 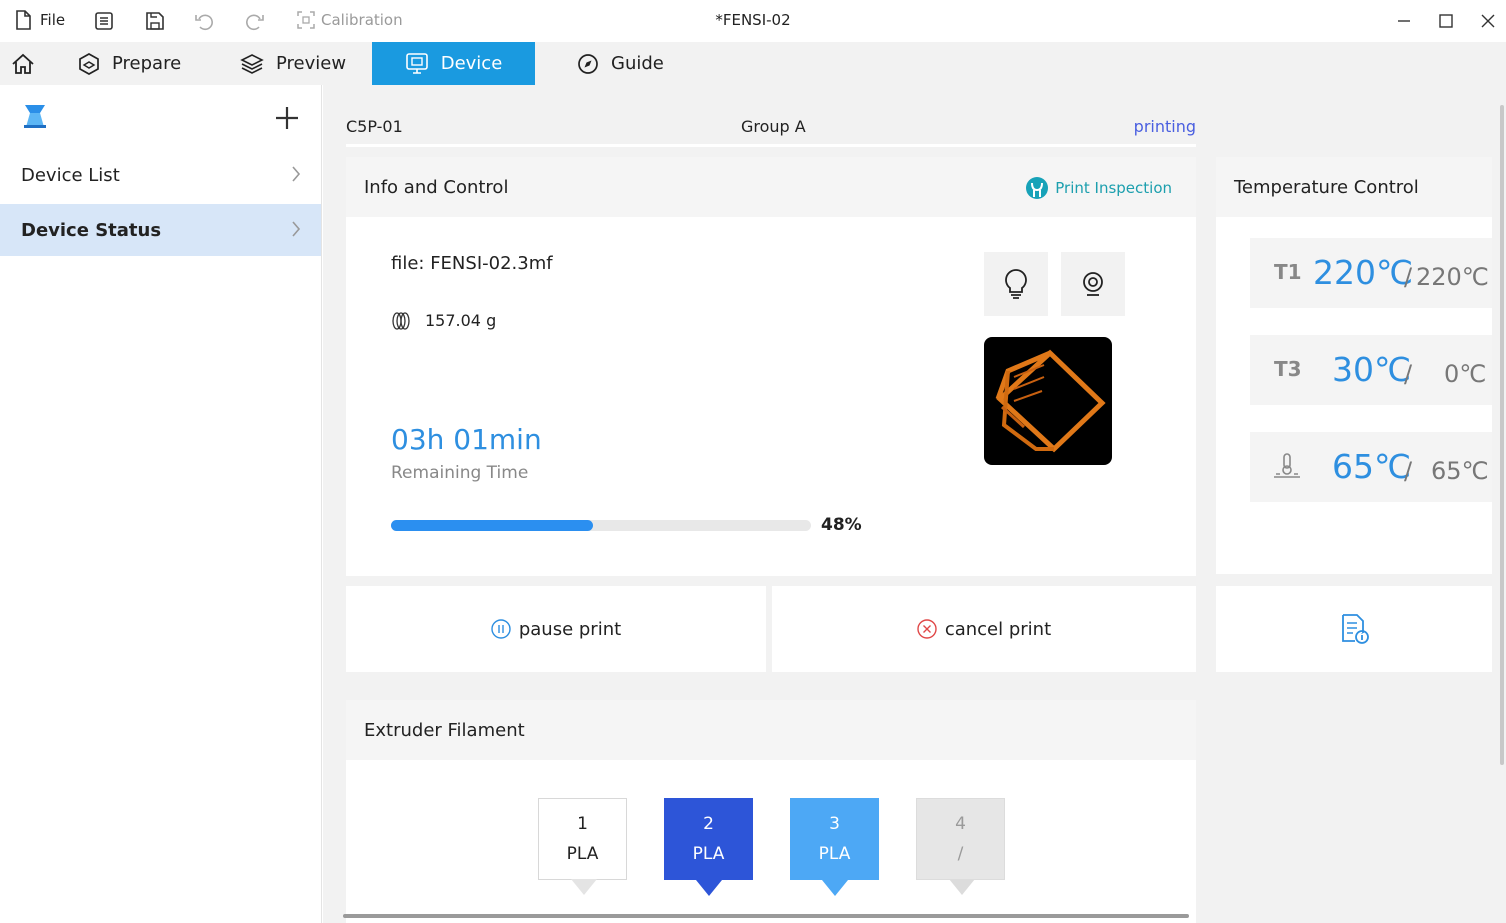 I want to click on redo-icon, so click(x=255, y=21).